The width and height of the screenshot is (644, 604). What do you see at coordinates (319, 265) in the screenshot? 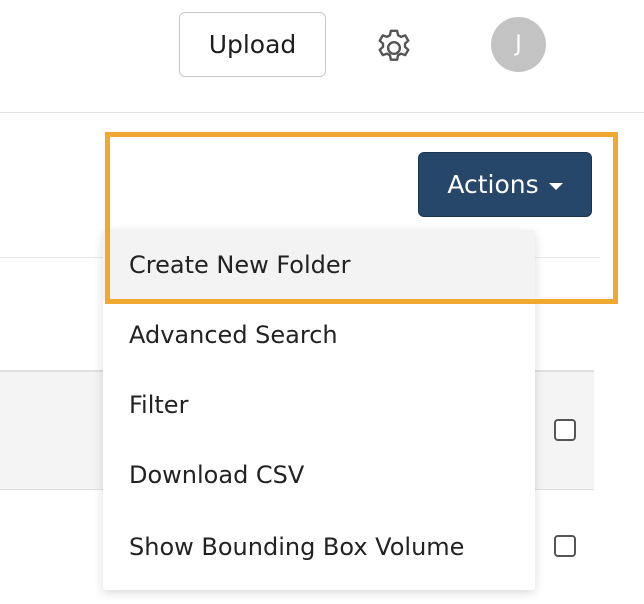
I see `menu-item-create-new-folder: Create New Folder` at bounding box center [319, 265].